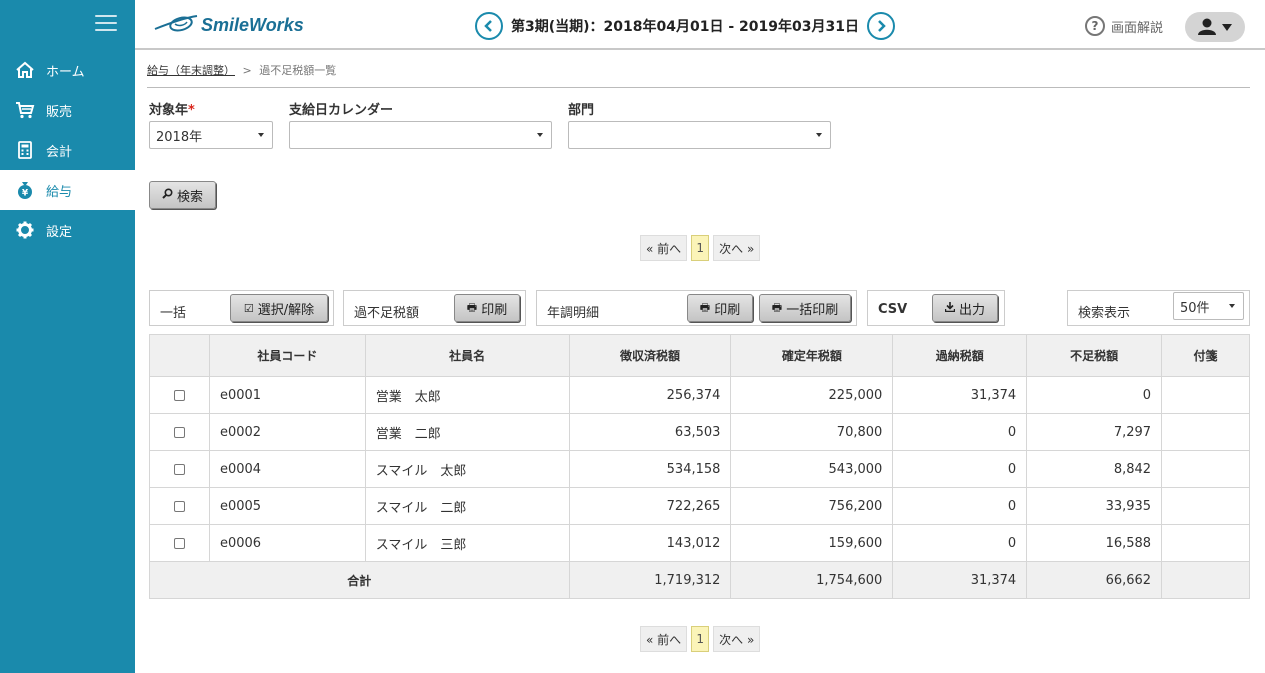  I want to click on pager-bottom: « 前へ 1 次へ », so click(702, 639).